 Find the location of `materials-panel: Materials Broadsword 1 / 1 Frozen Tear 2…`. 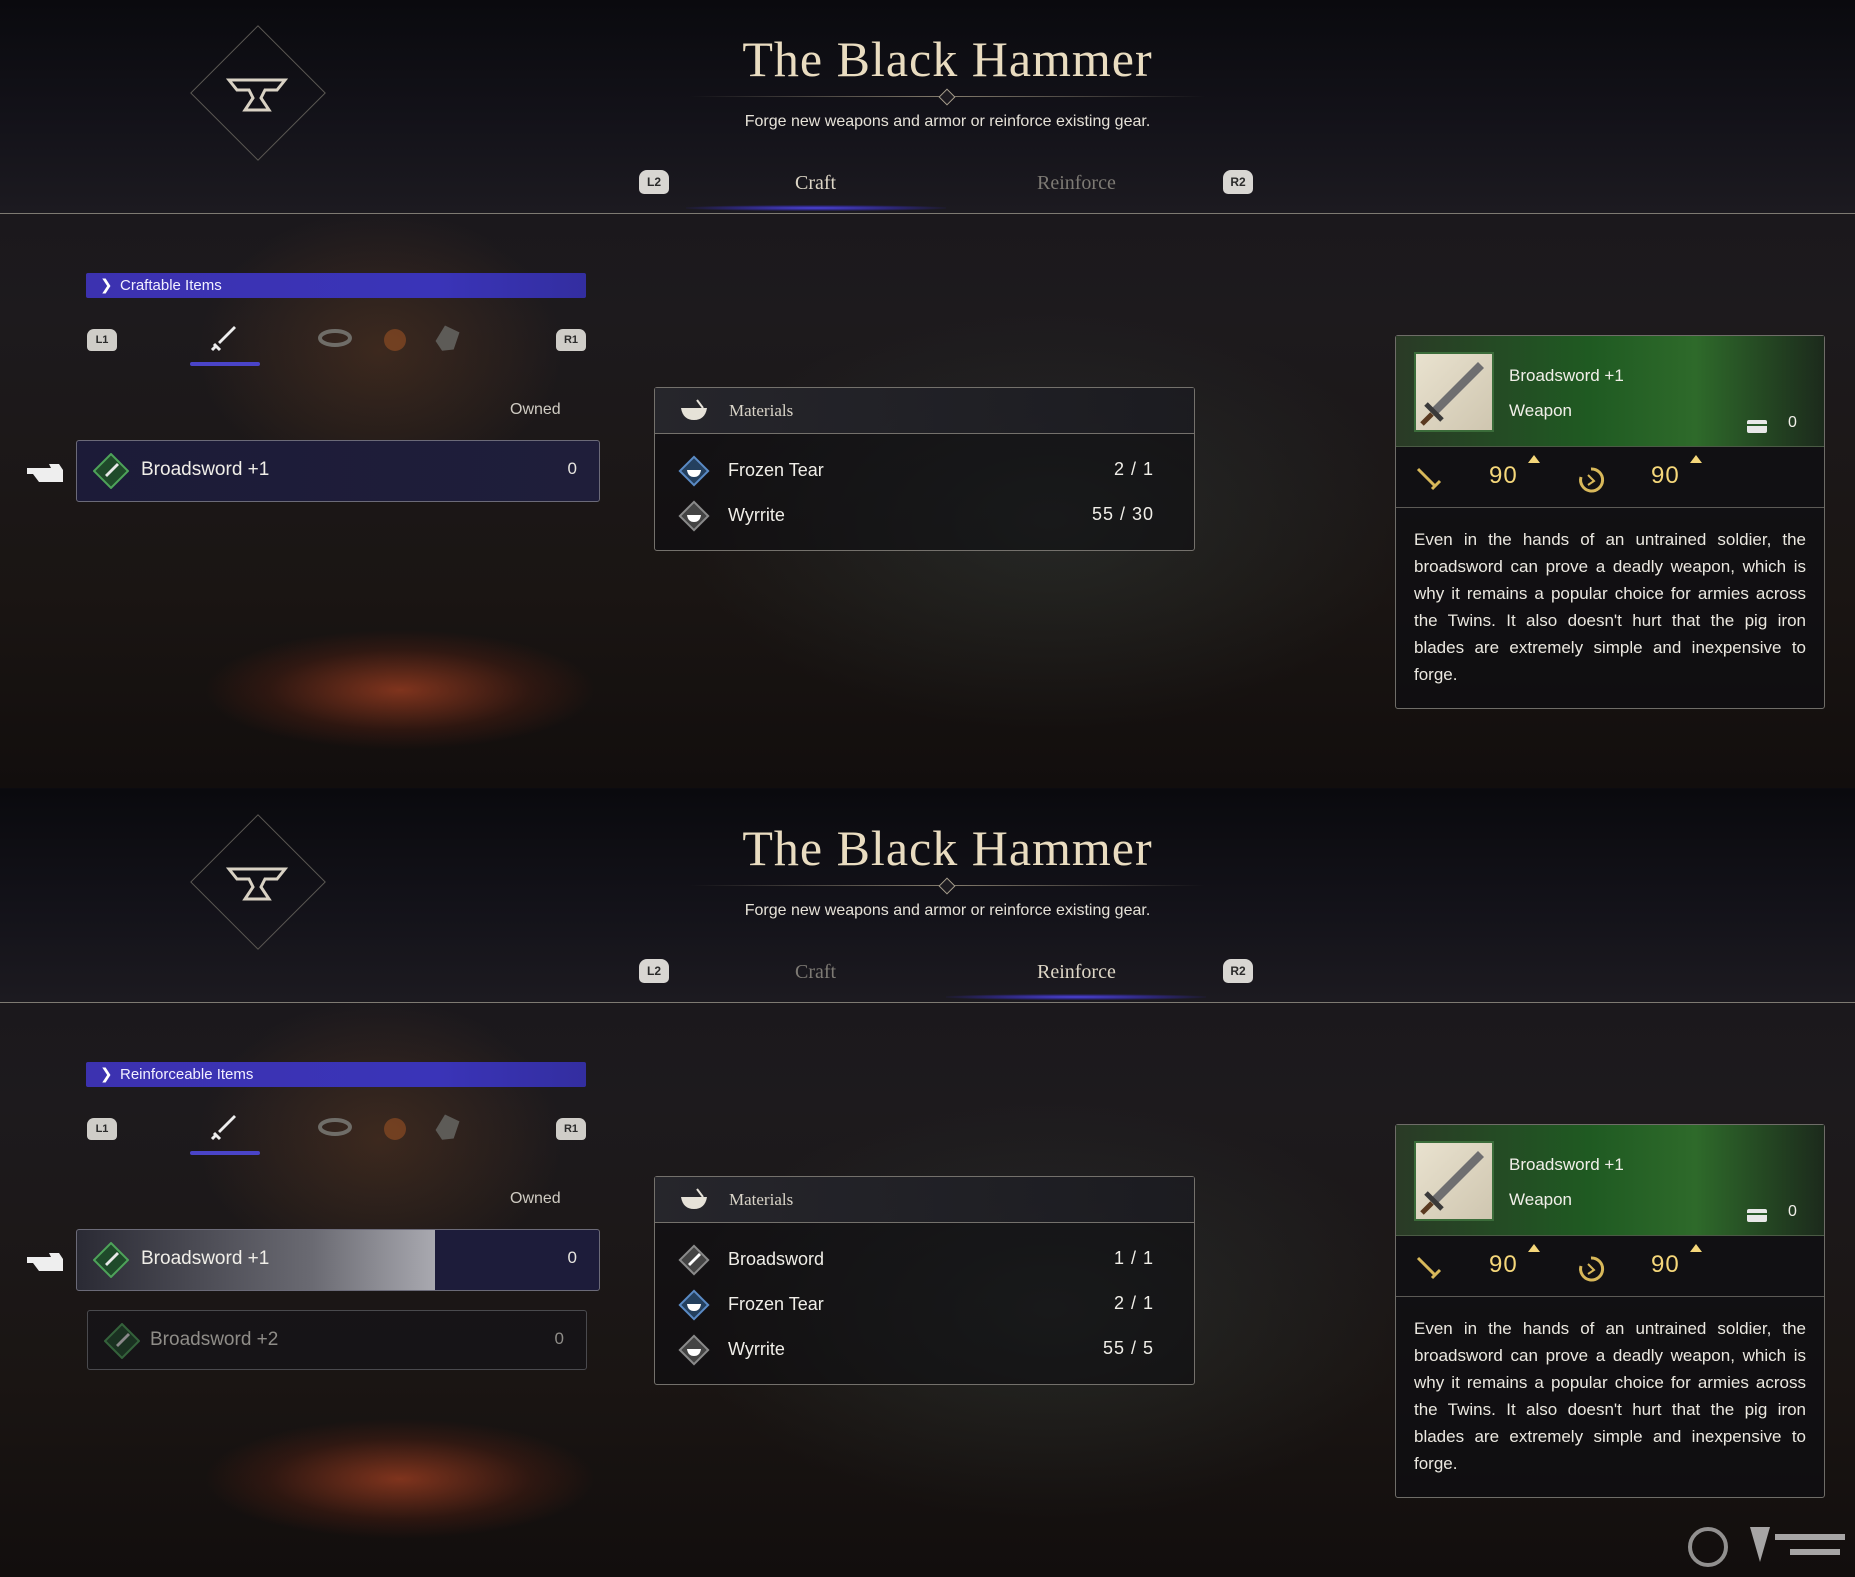

materials-panel: Materials Broadsword 1 / 1 Frozen Tear 2… is located at coordinates (924, 1280).